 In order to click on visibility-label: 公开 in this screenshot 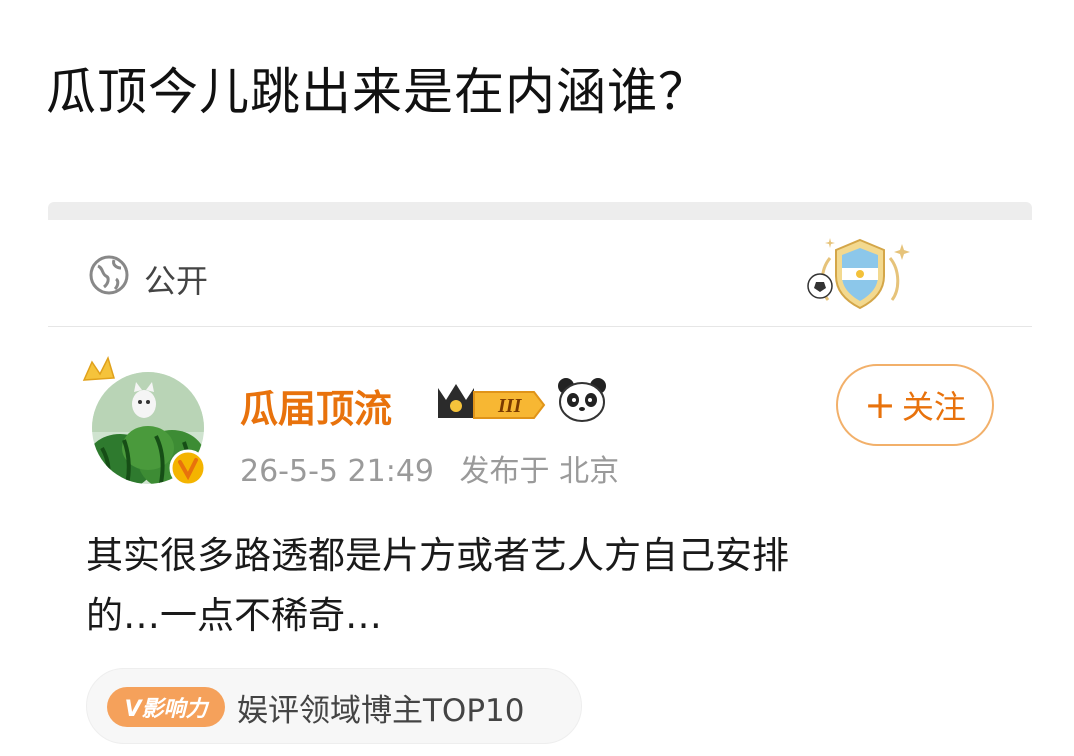, I will do `click(176, 281)`.